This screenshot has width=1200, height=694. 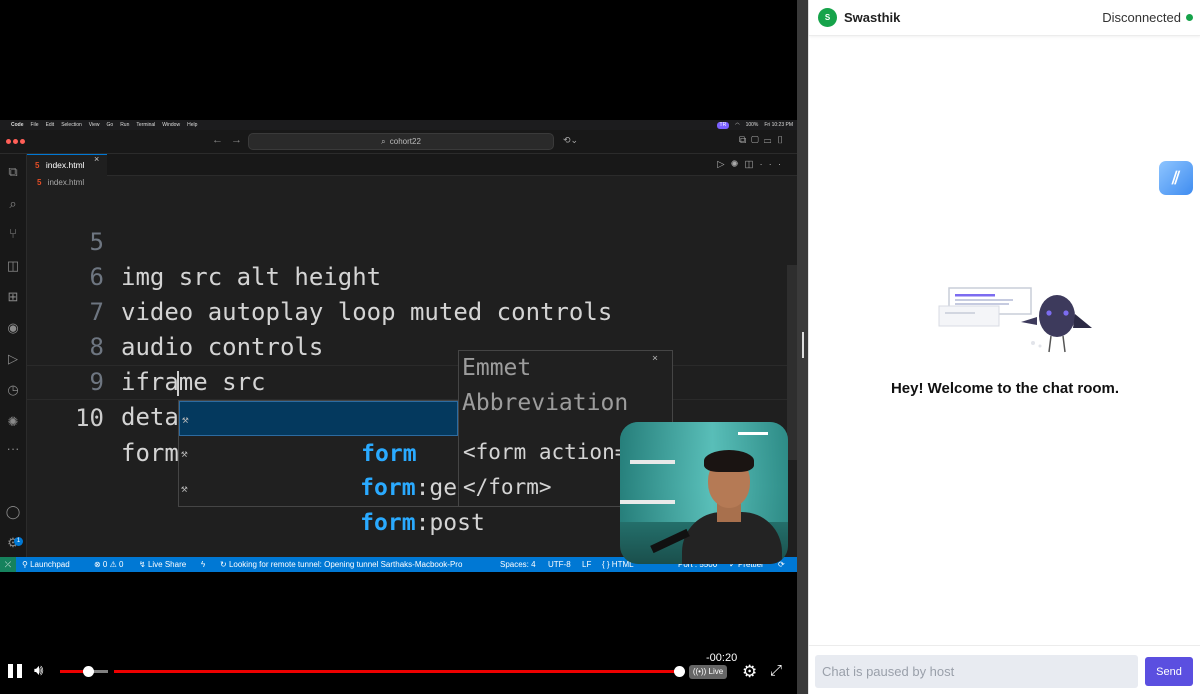 What do you see at coordinates (776, 670) in the screenshot?
I see `fullscreen-icon: ⤢` at bounding box center [776, 670].